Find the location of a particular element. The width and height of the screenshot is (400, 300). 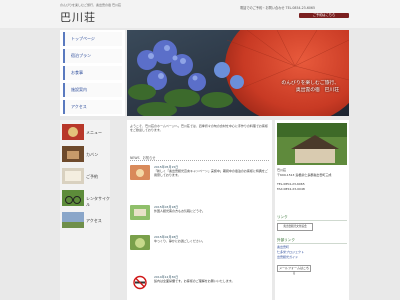

news-text-4: 館内は全面禁煙です。お客様のご理解をお願いいたします。 is located at coordinates (211, 281).